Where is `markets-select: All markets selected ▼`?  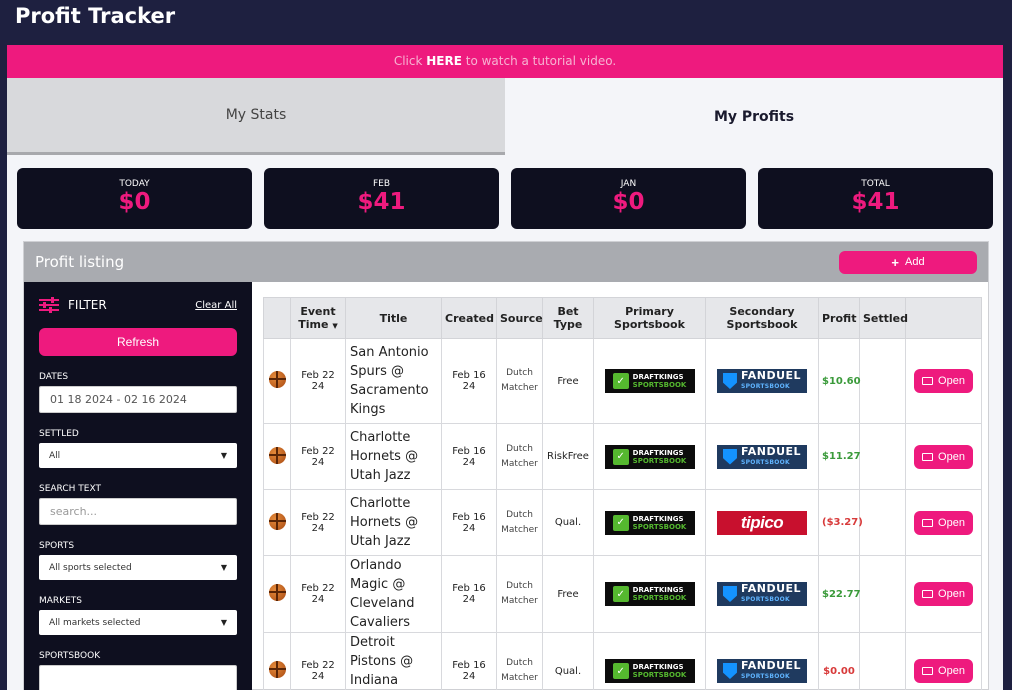 markets-select: All markets selected ▼ is located at coordinates (138, 622).